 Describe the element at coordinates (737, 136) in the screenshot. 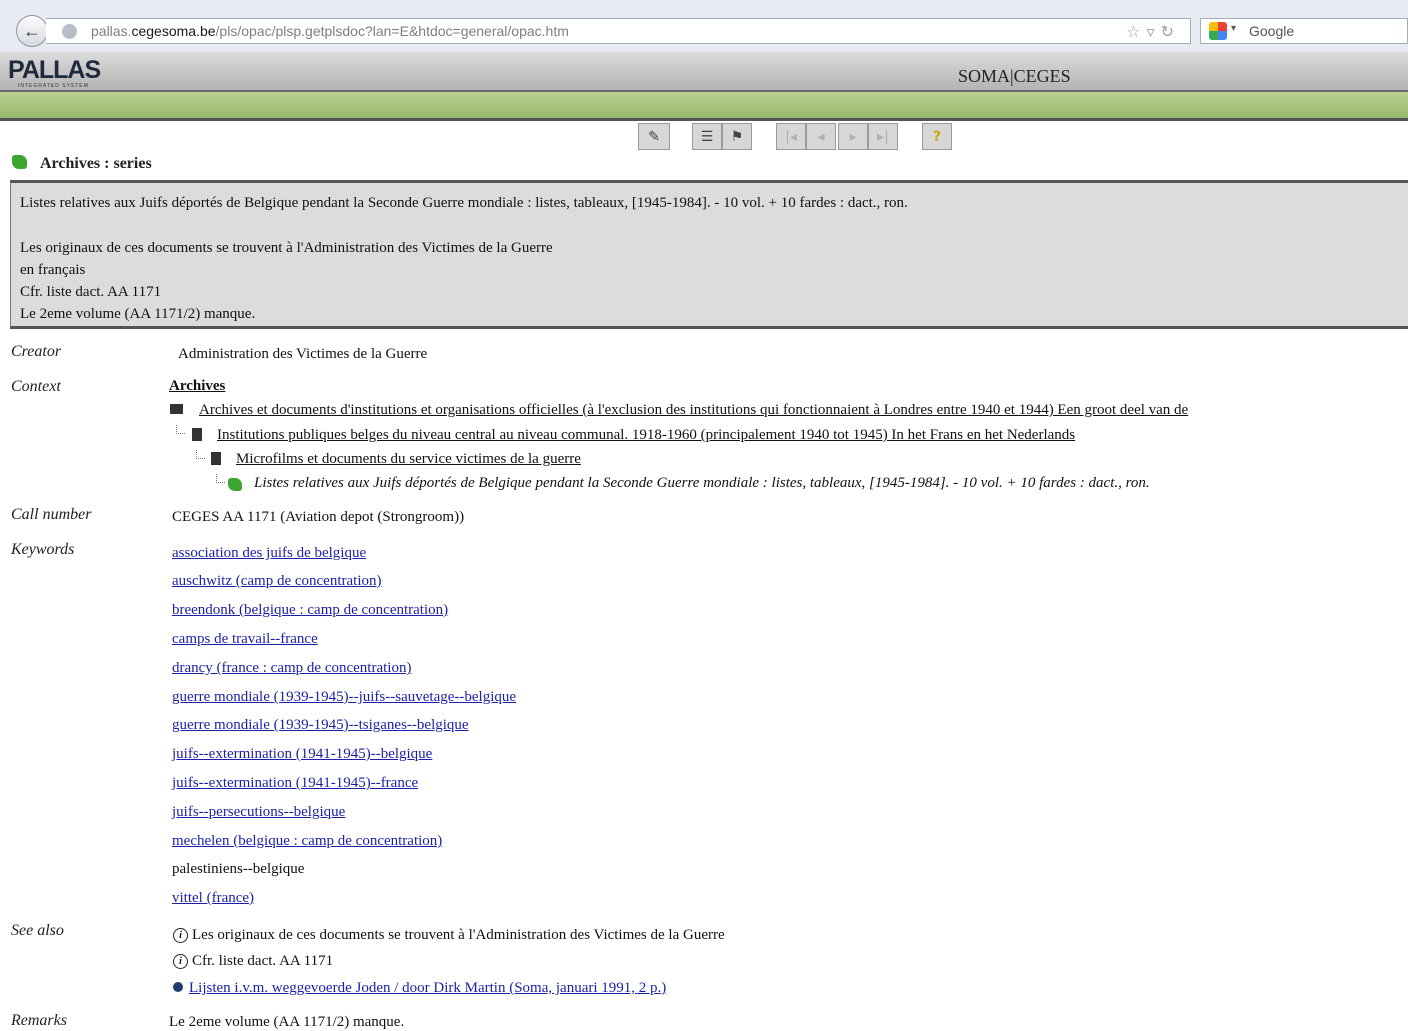

I see `hierarchy-icon: ⚑` at that location.